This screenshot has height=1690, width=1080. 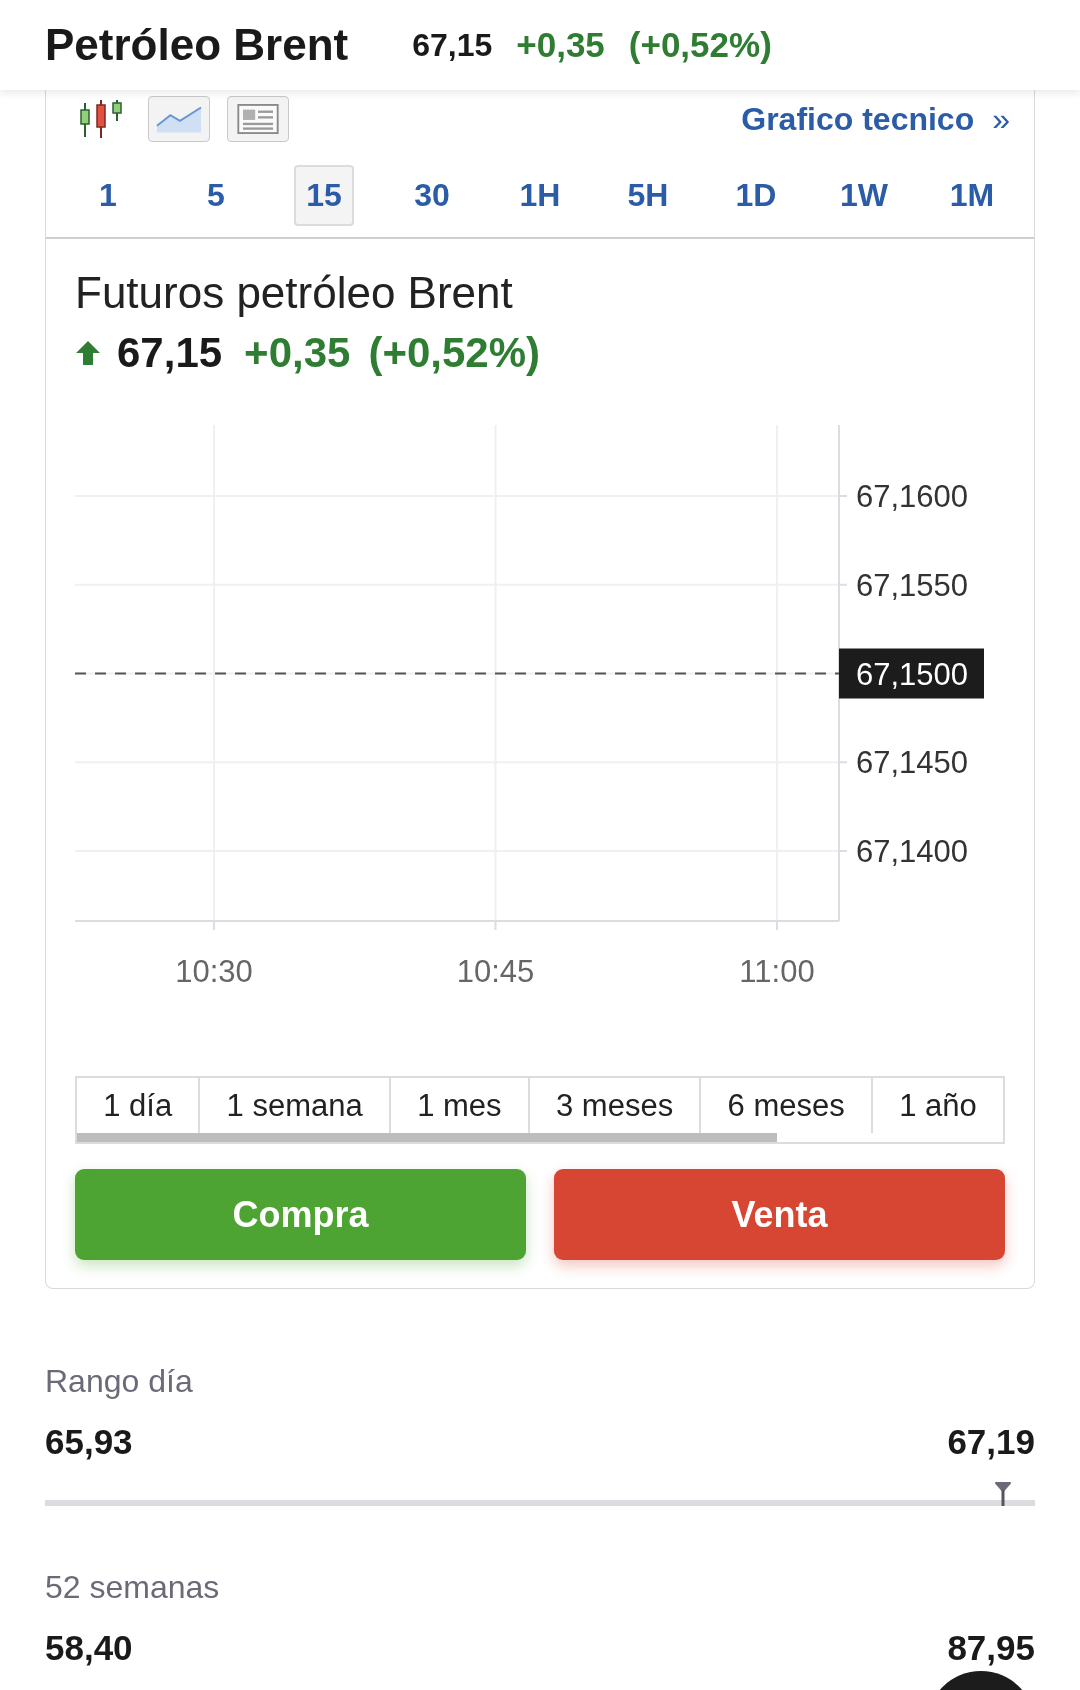 What do you see at coordinates (911, 673) in the screenshot?
I see `price-tag: 67,1500` at bounding box center [911, 673].